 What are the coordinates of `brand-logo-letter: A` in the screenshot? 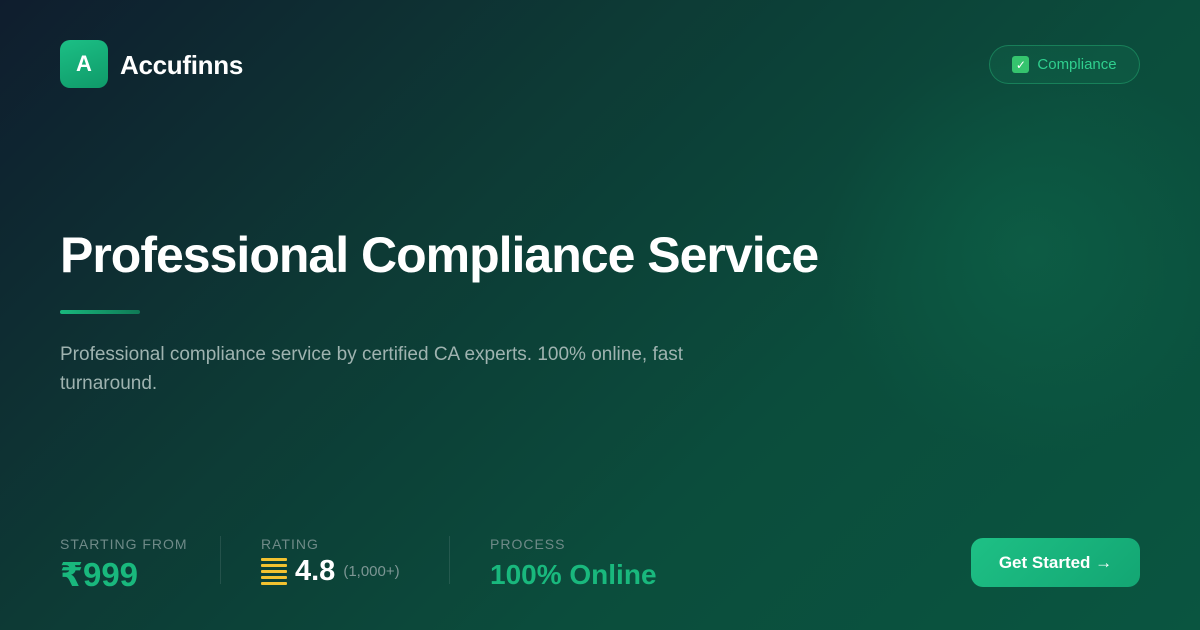 It's located at (84, 63).